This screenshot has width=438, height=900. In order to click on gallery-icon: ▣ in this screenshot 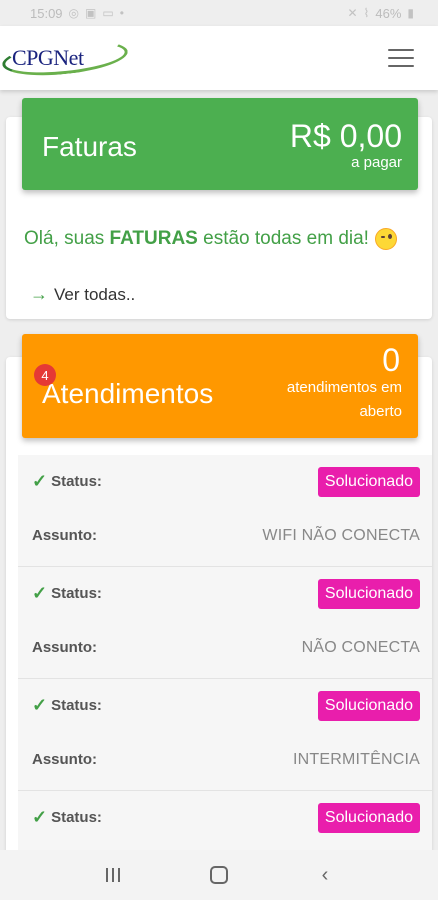, I will do `click(91, 13)`.